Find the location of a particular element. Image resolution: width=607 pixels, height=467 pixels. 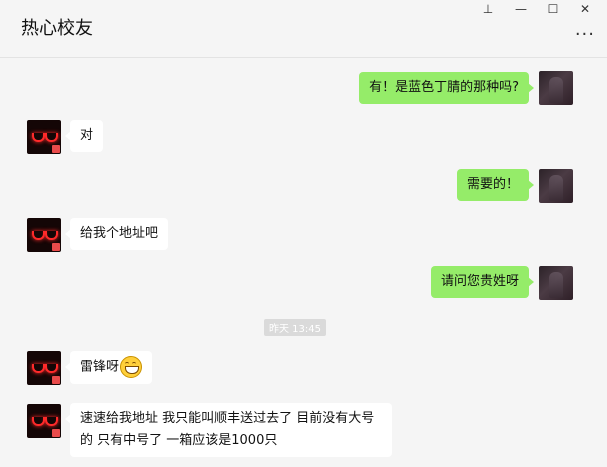

minimize-icon: — is located at coordinates (521, 9).